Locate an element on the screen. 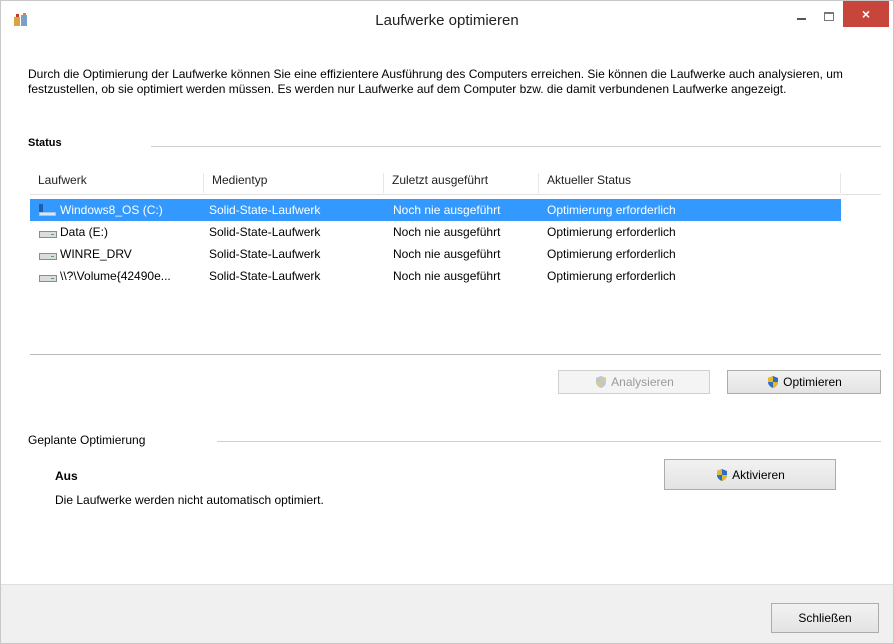 This screenshot has height=644, width=894. footer-bar is located at coordinates (447, 613).